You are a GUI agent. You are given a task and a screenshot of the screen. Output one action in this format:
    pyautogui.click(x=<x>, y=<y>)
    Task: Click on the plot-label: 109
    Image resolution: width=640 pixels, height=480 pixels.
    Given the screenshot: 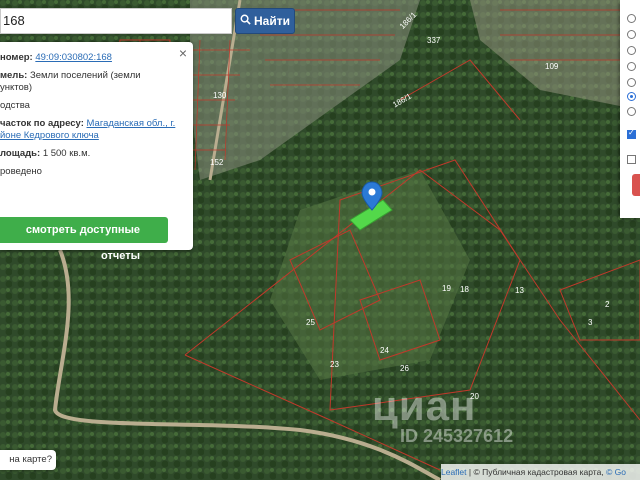 What is the action you would take?
    pyautogui.click(x=552, y=66)
    